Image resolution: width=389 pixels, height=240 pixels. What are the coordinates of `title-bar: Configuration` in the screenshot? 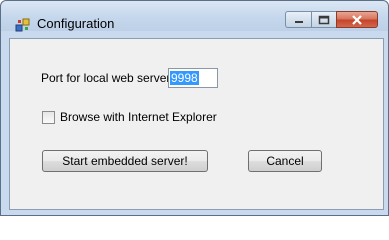 It's located at (194, 16).